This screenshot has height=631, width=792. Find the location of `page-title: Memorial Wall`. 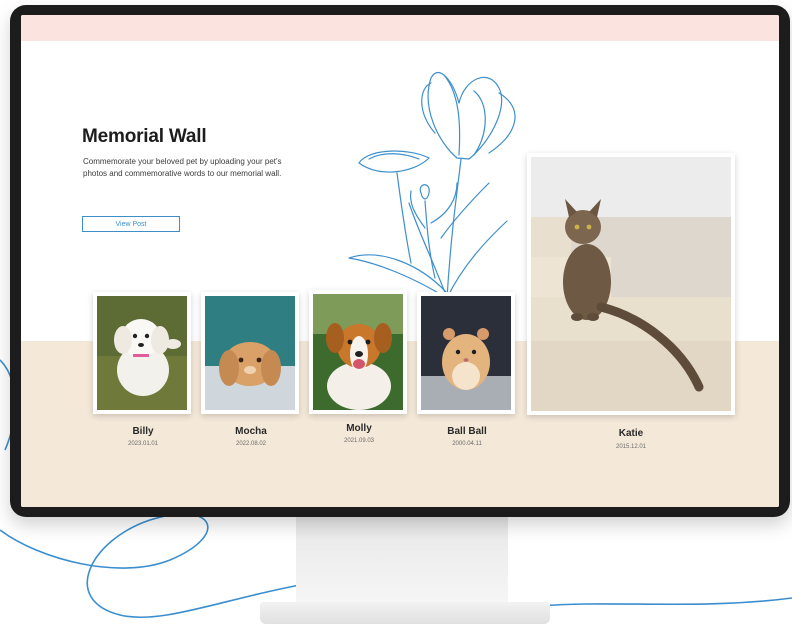

page-title: Memorial Wall is located at coordinates (144, 136).